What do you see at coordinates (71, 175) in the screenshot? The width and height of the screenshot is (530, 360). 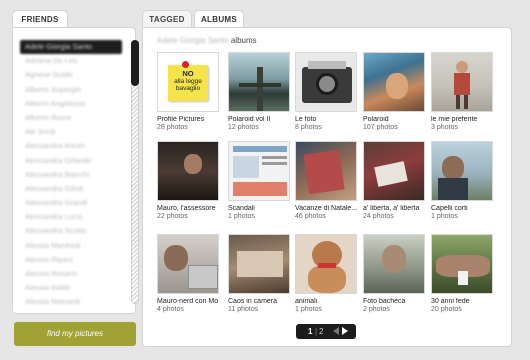 I see `friend-item: Alessandra Bianchi` at bounding box center [71, 175].